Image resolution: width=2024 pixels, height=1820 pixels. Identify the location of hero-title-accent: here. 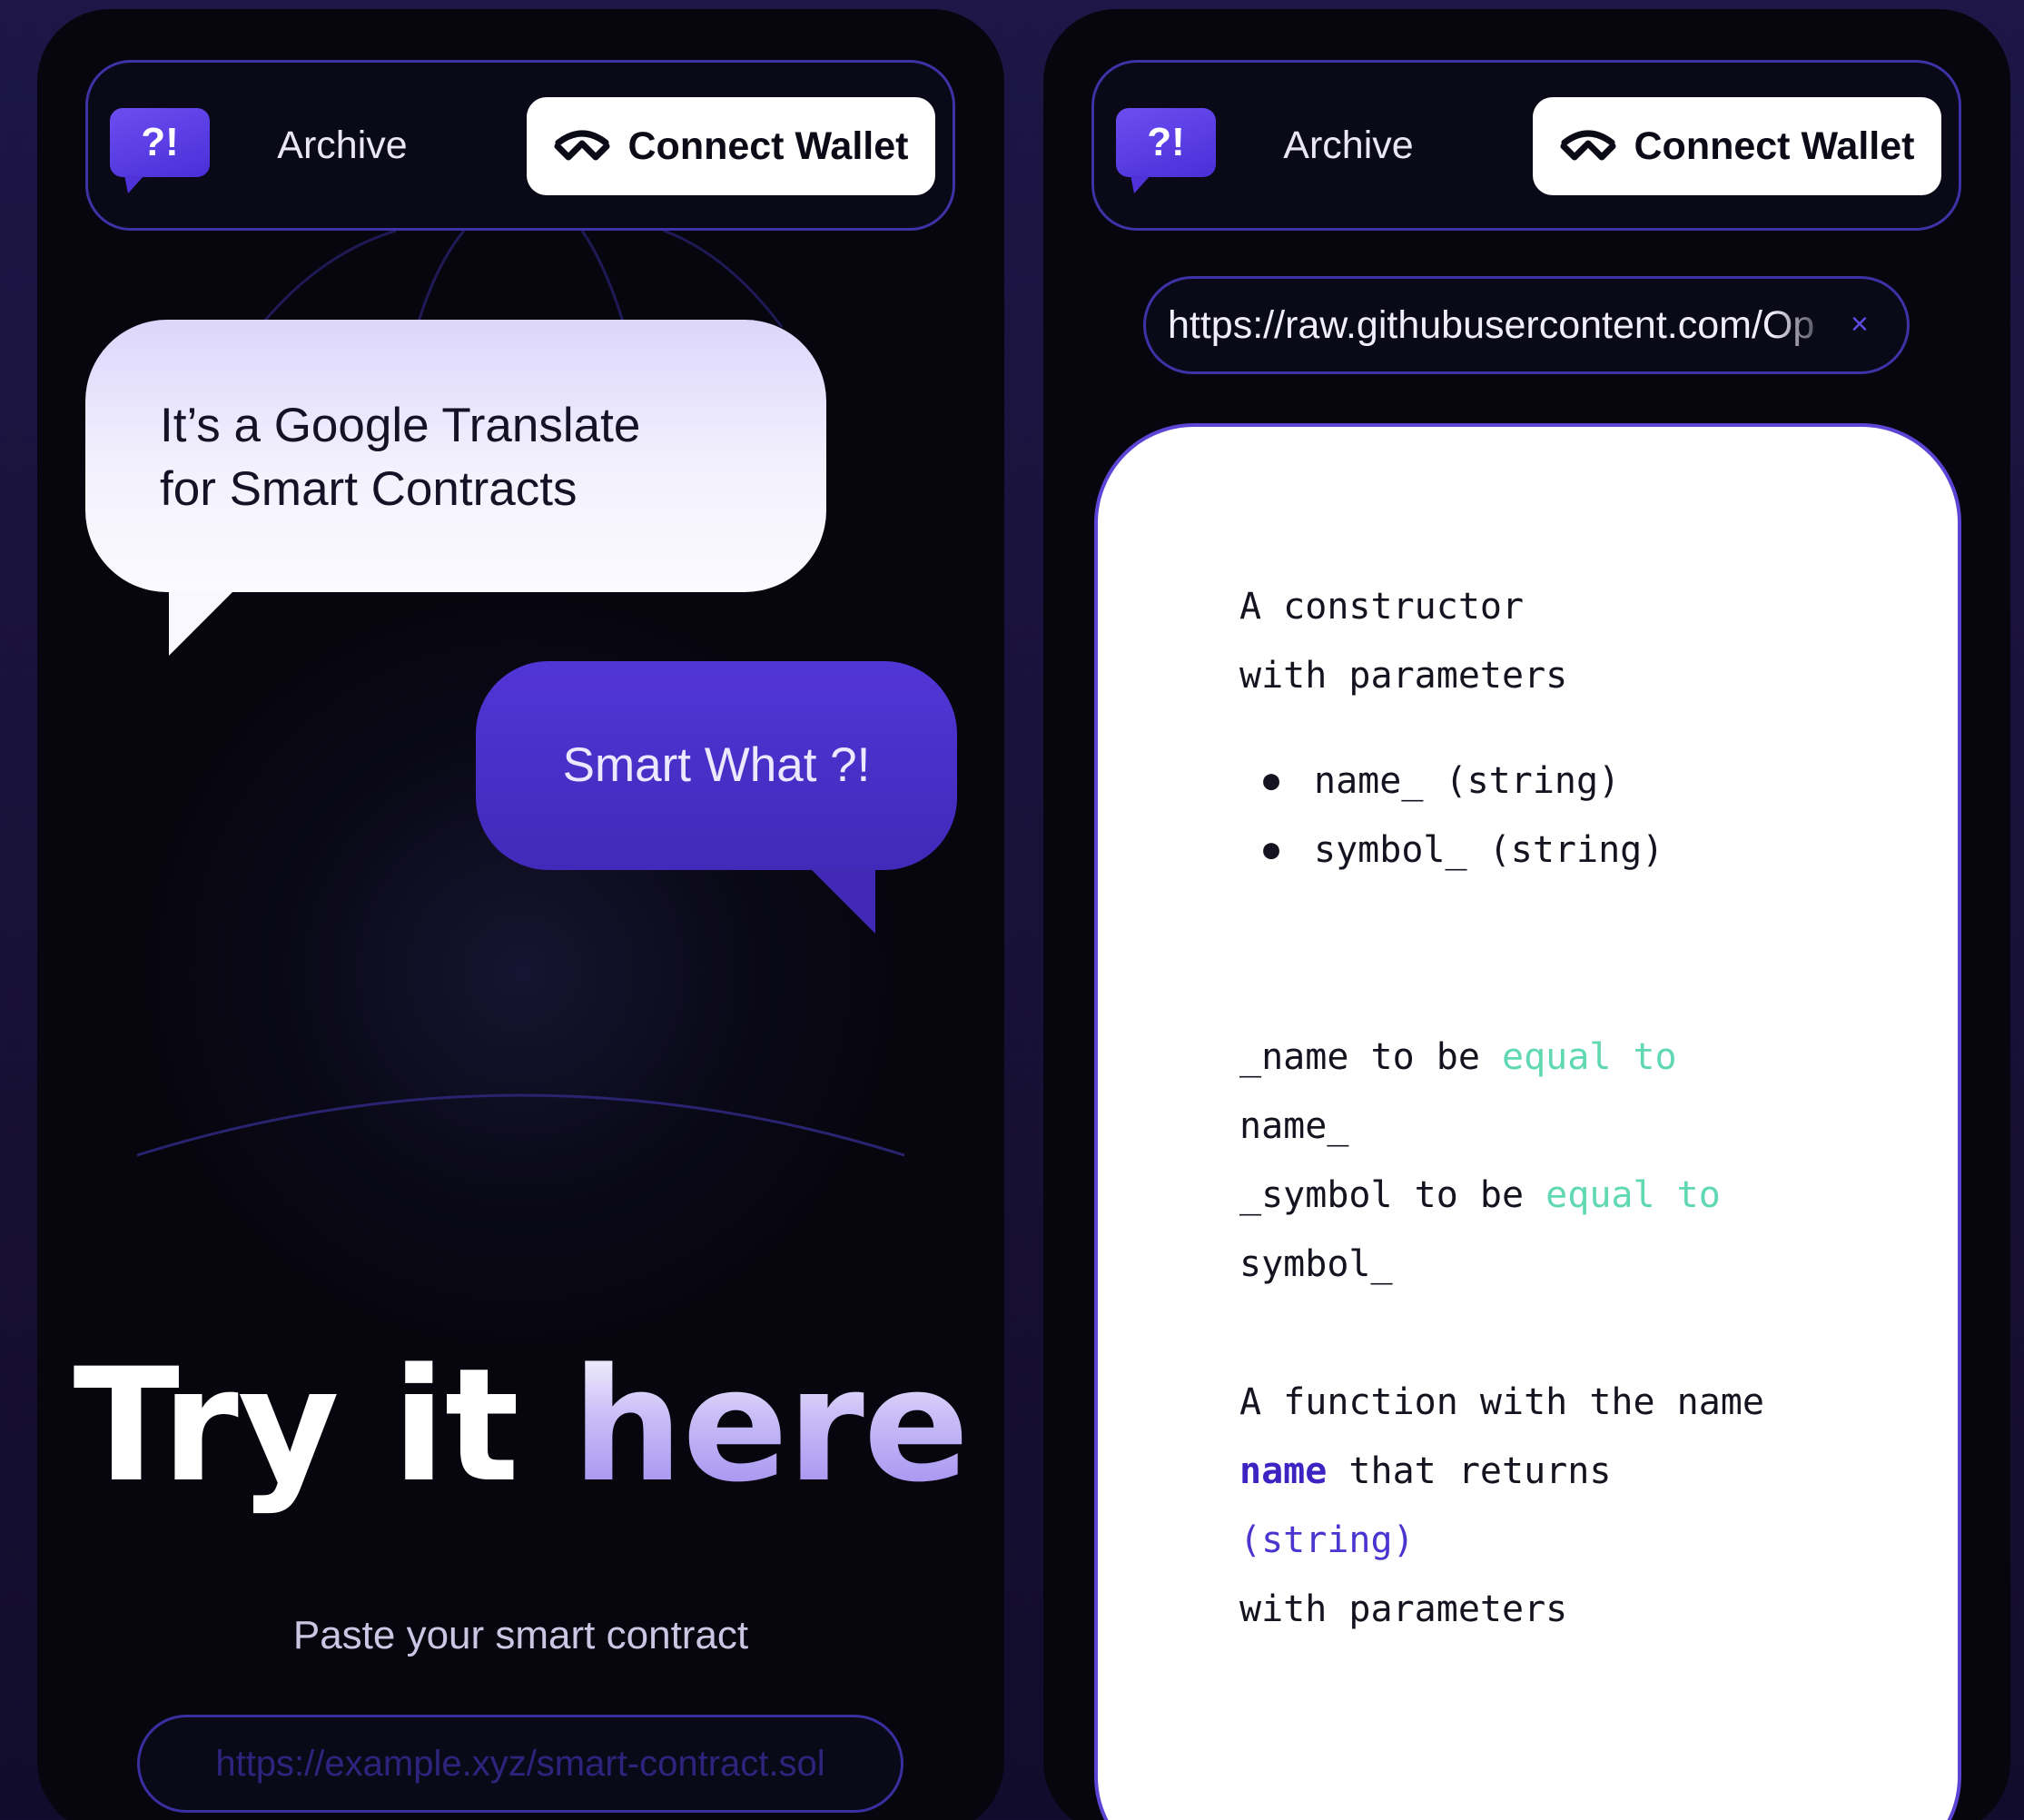
(770, 1426).